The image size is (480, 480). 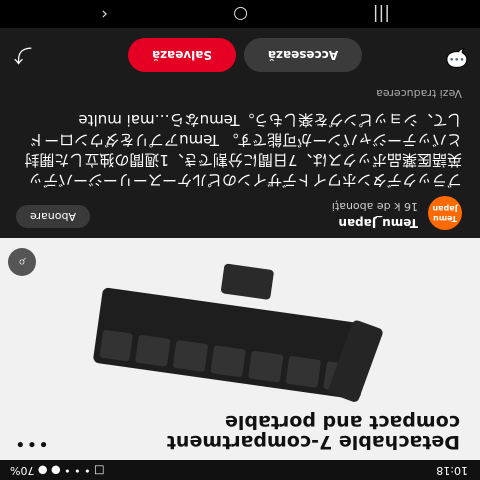 I want to click on creator-info: Temu_Japan 16 k de abonați, so click(x=375, y=215).